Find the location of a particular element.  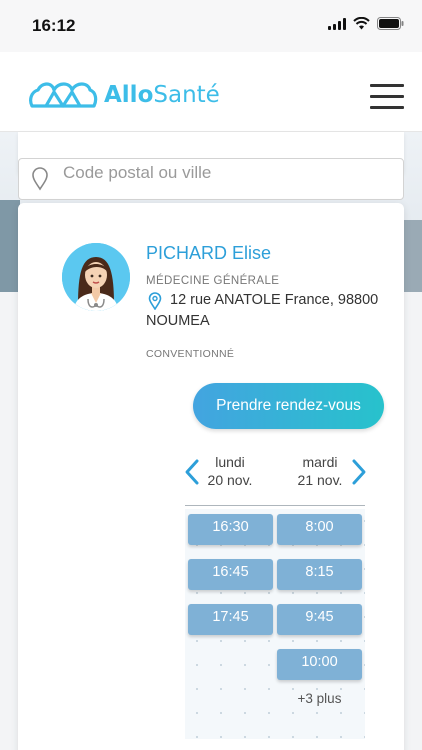

calendar-divider is located at coordinates (275, 505).